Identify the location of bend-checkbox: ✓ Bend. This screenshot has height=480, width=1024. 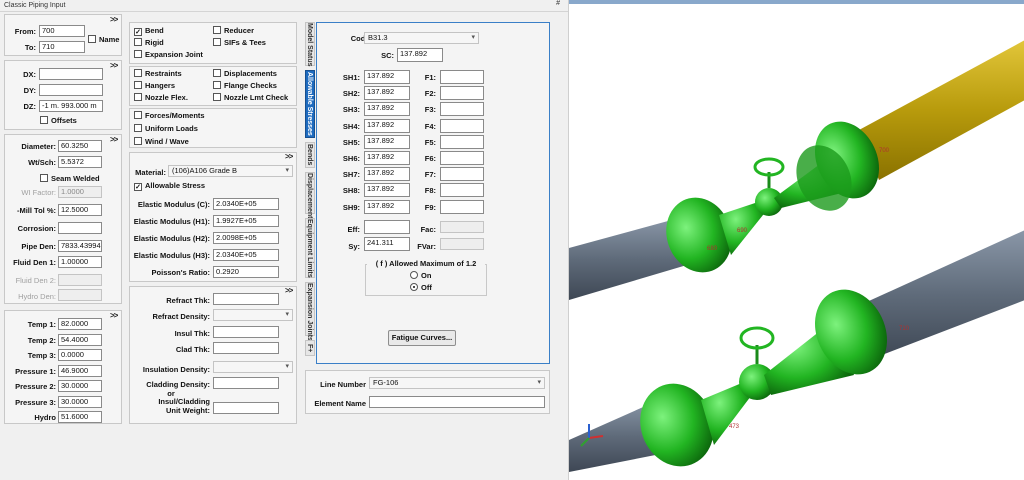
(149, 31).